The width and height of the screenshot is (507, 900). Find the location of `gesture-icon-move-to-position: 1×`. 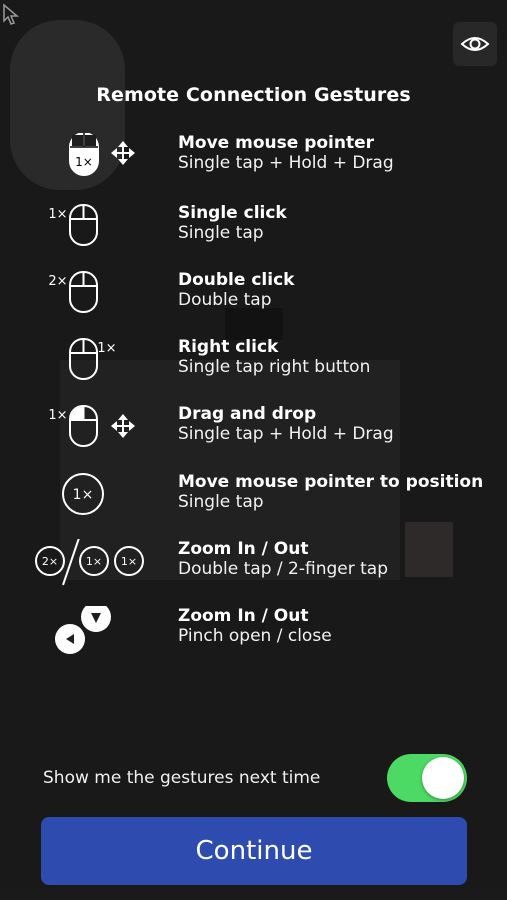

gesture-icon-move-to-position: 1× is located at coordinates (100, 502).